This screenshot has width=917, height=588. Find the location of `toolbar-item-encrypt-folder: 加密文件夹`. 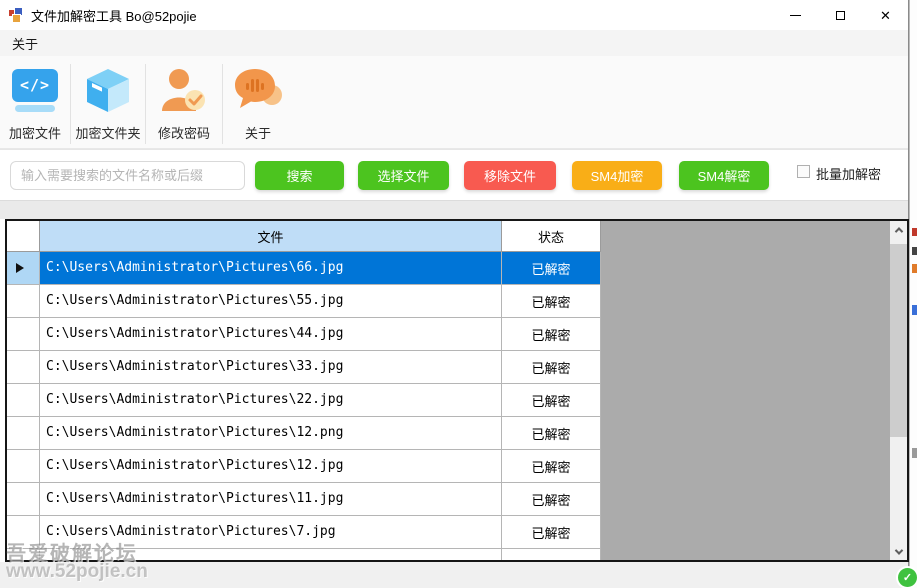

toolbar-item-encrypt-folder: 加密文件夹 is located at coordinates (108, 104).